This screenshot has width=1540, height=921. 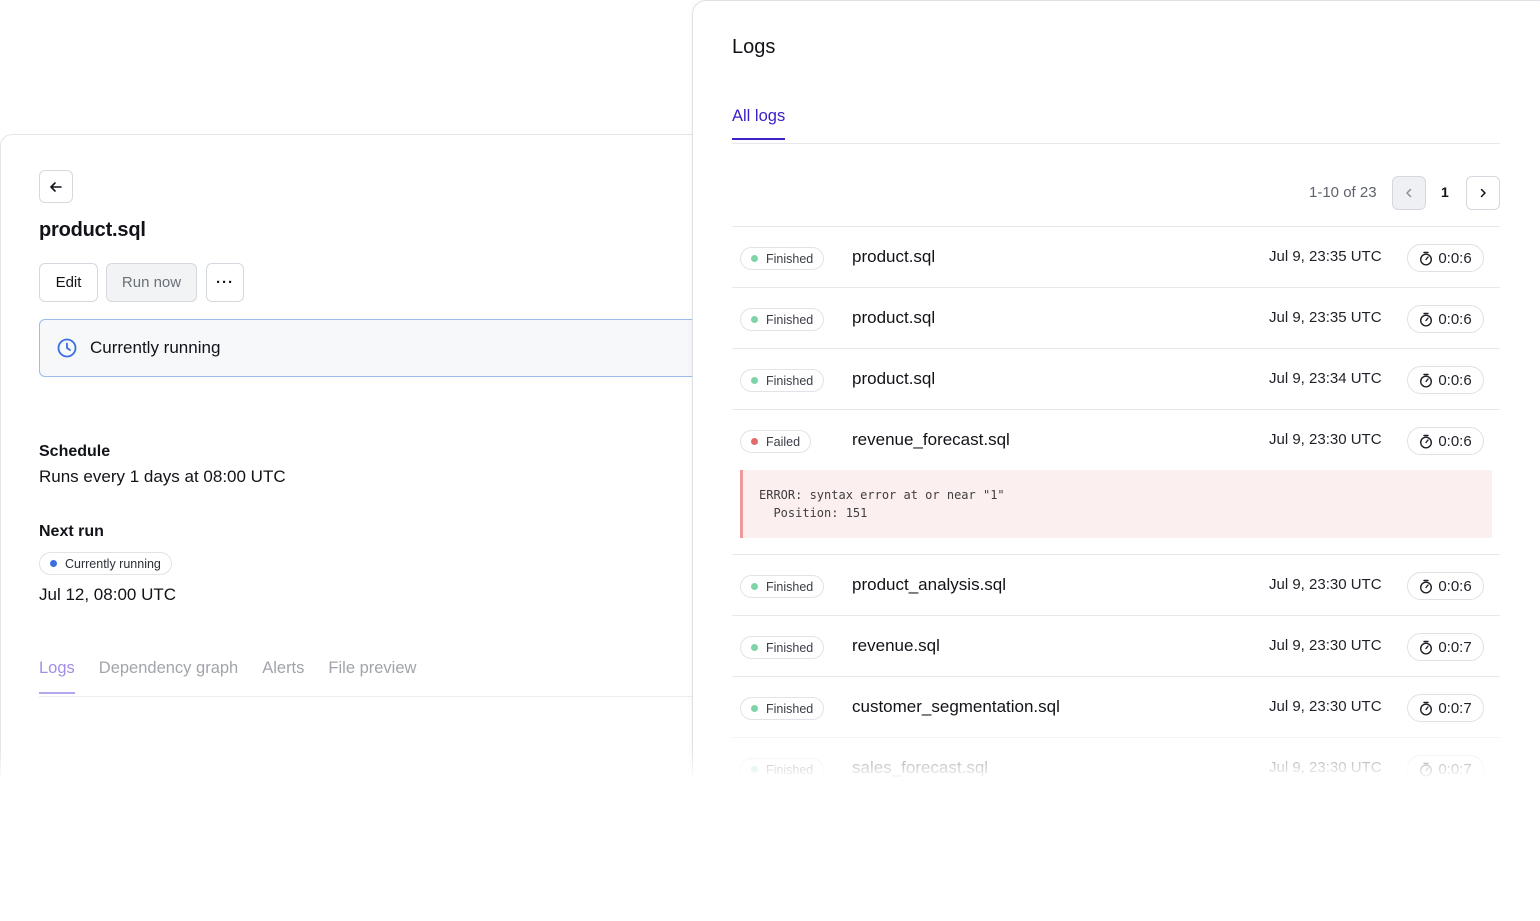 What do you see at coordinates (956, 706) in the screenshot?
I see `log-file-name: customer_segmentation.sql` at bounding box center [956, 706].